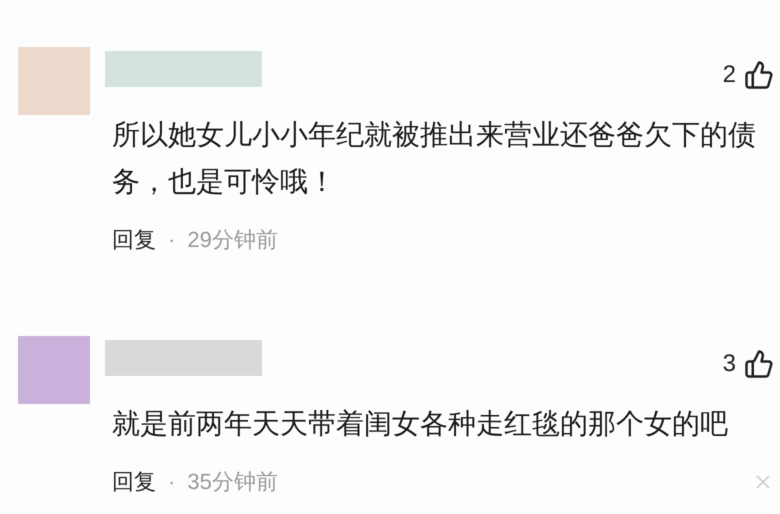 The height and width of the screenshot is (514, 780). I want to click on like-count: 2, so click(729, 75).